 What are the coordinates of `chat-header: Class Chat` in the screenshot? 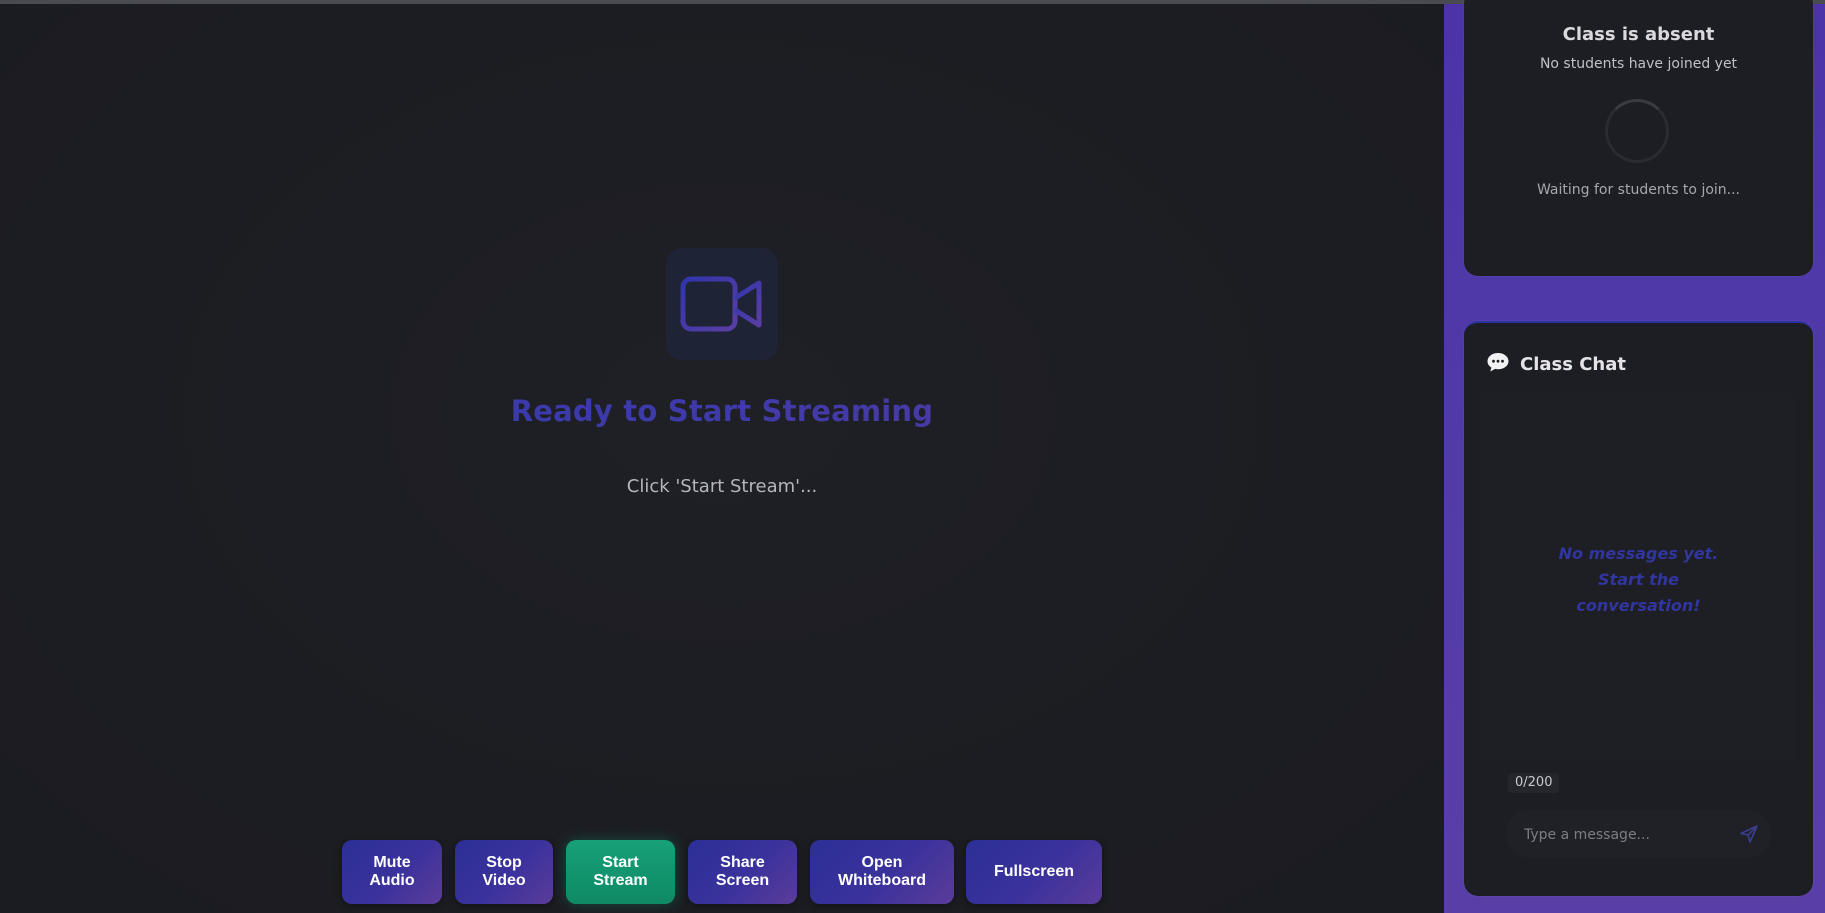 It's located at (1556, 364).